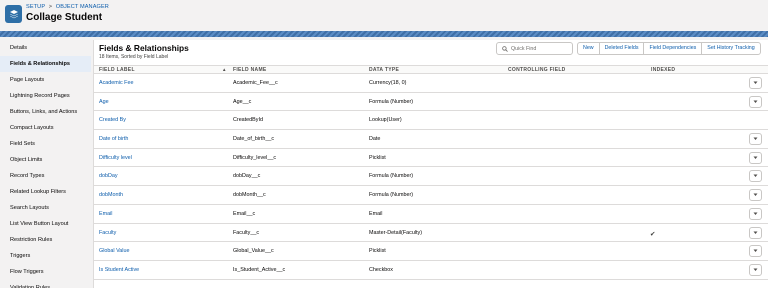 This screenshot has width=768, height=288. Describe the element at coordinates (45, 192) in the screenshot. I see `sidebar-item-related-lookup-filters: Related Lookup Filters` at that location.